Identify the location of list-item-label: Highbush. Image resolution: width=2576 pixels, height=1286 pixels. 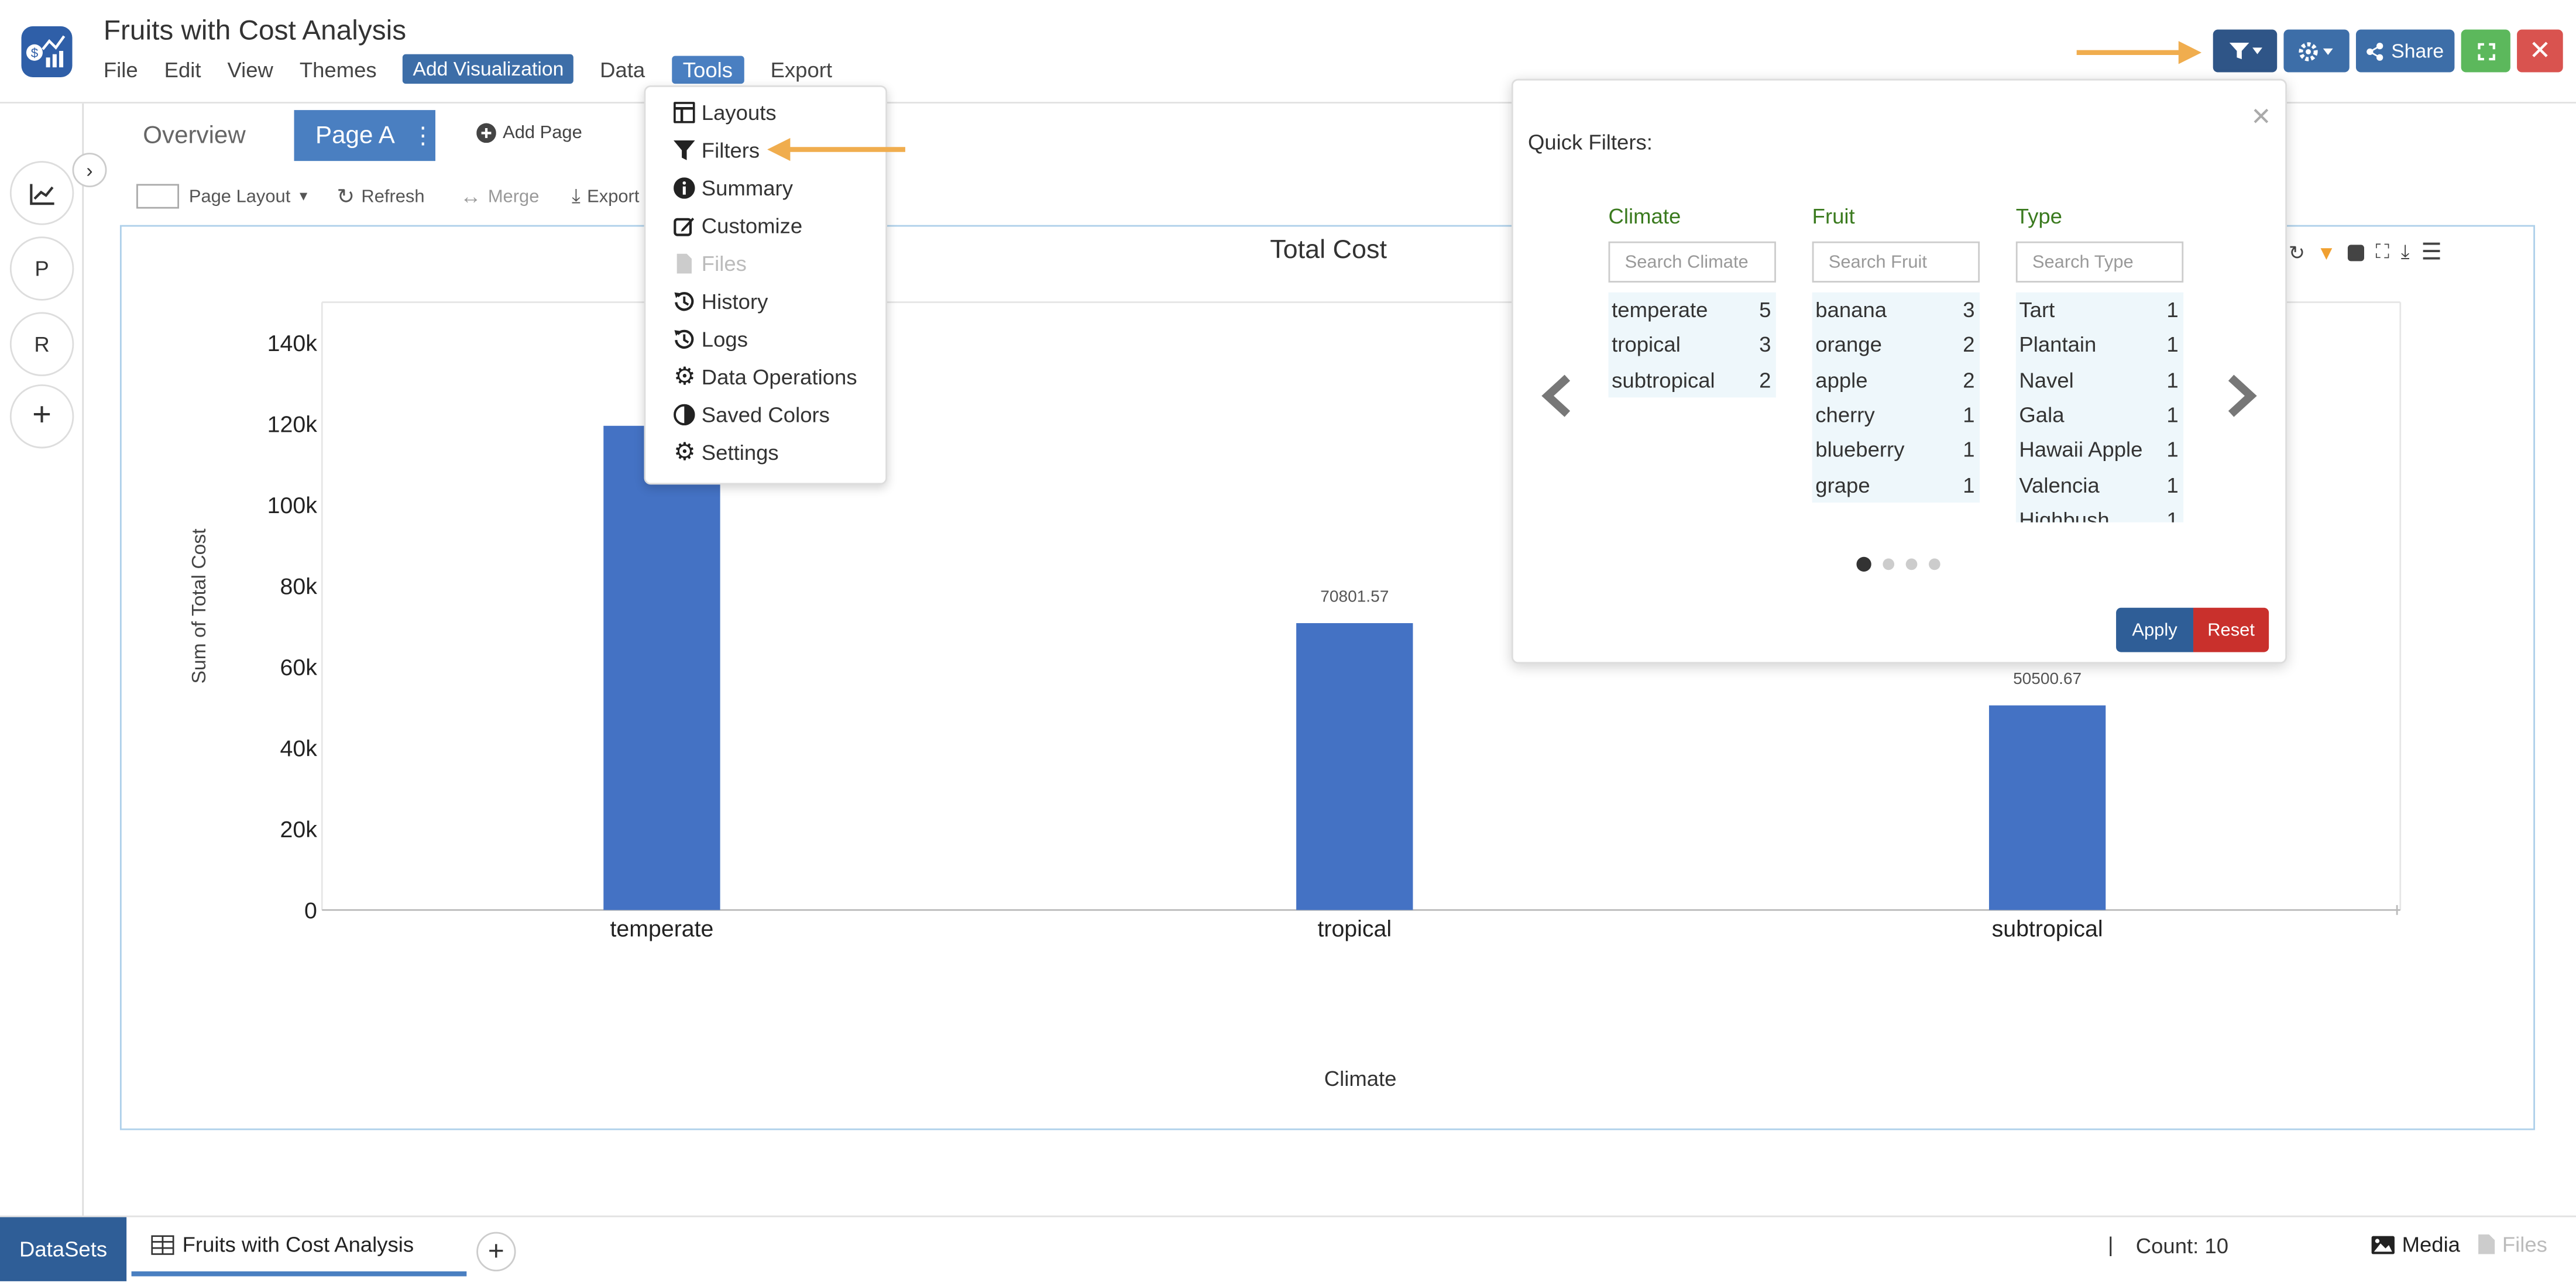
(2064, 514).